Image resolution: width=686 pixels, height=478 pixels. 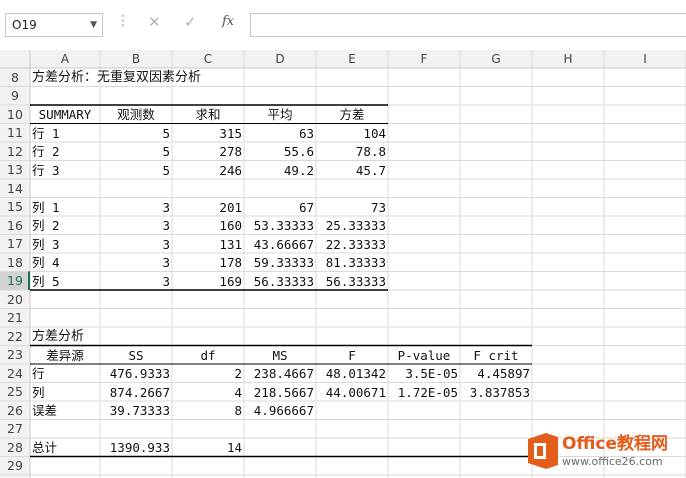 I want to click on cell-a10: SUMMARY, so click(x=65, y=114).